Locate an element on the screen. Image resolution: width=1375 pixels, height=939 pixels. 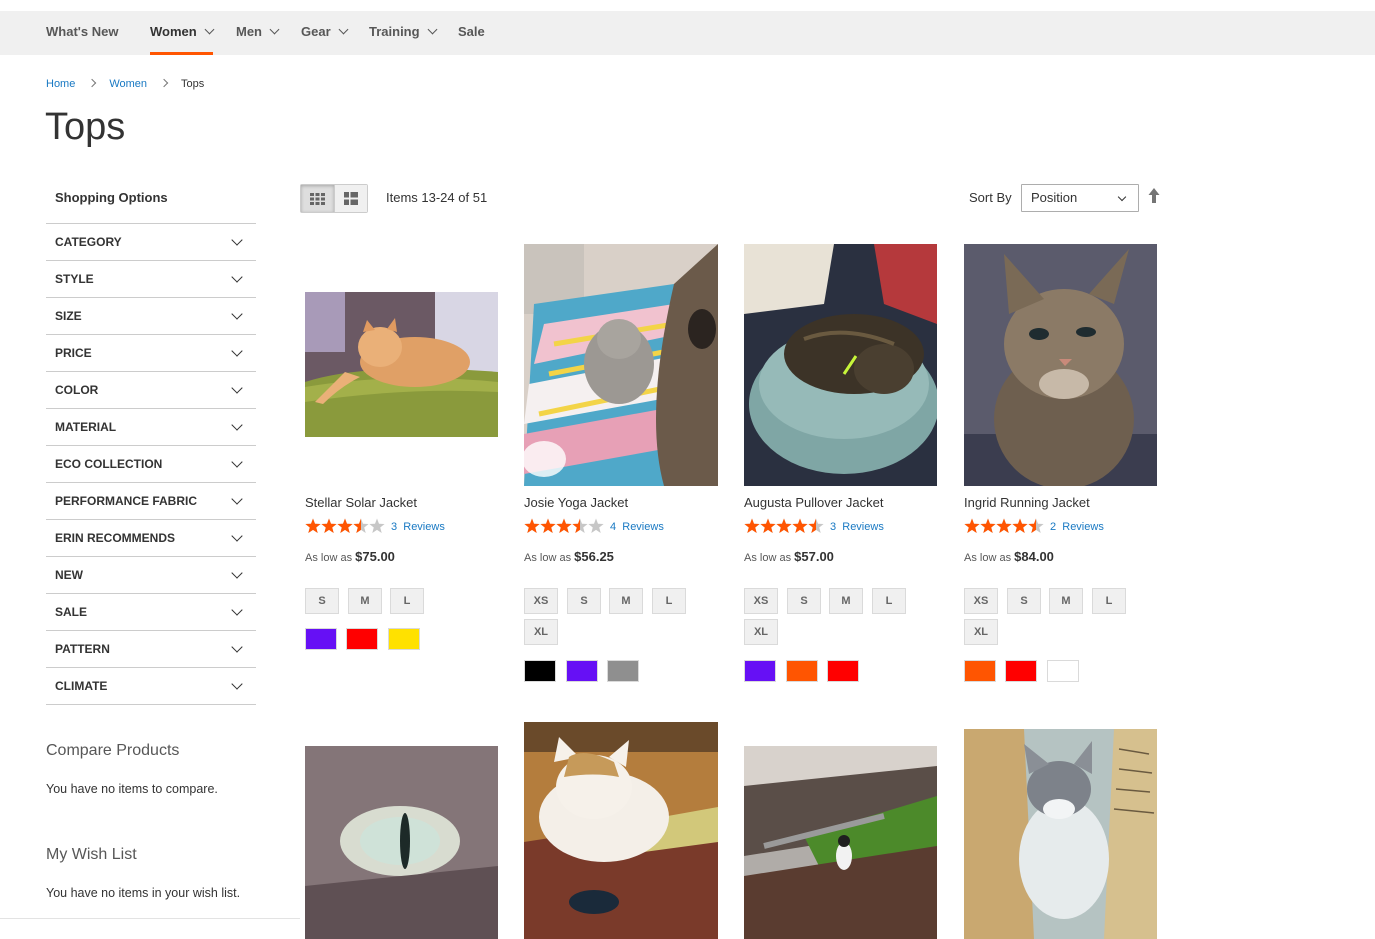
nav-item-men: Men is located at coordinates (258, 33).